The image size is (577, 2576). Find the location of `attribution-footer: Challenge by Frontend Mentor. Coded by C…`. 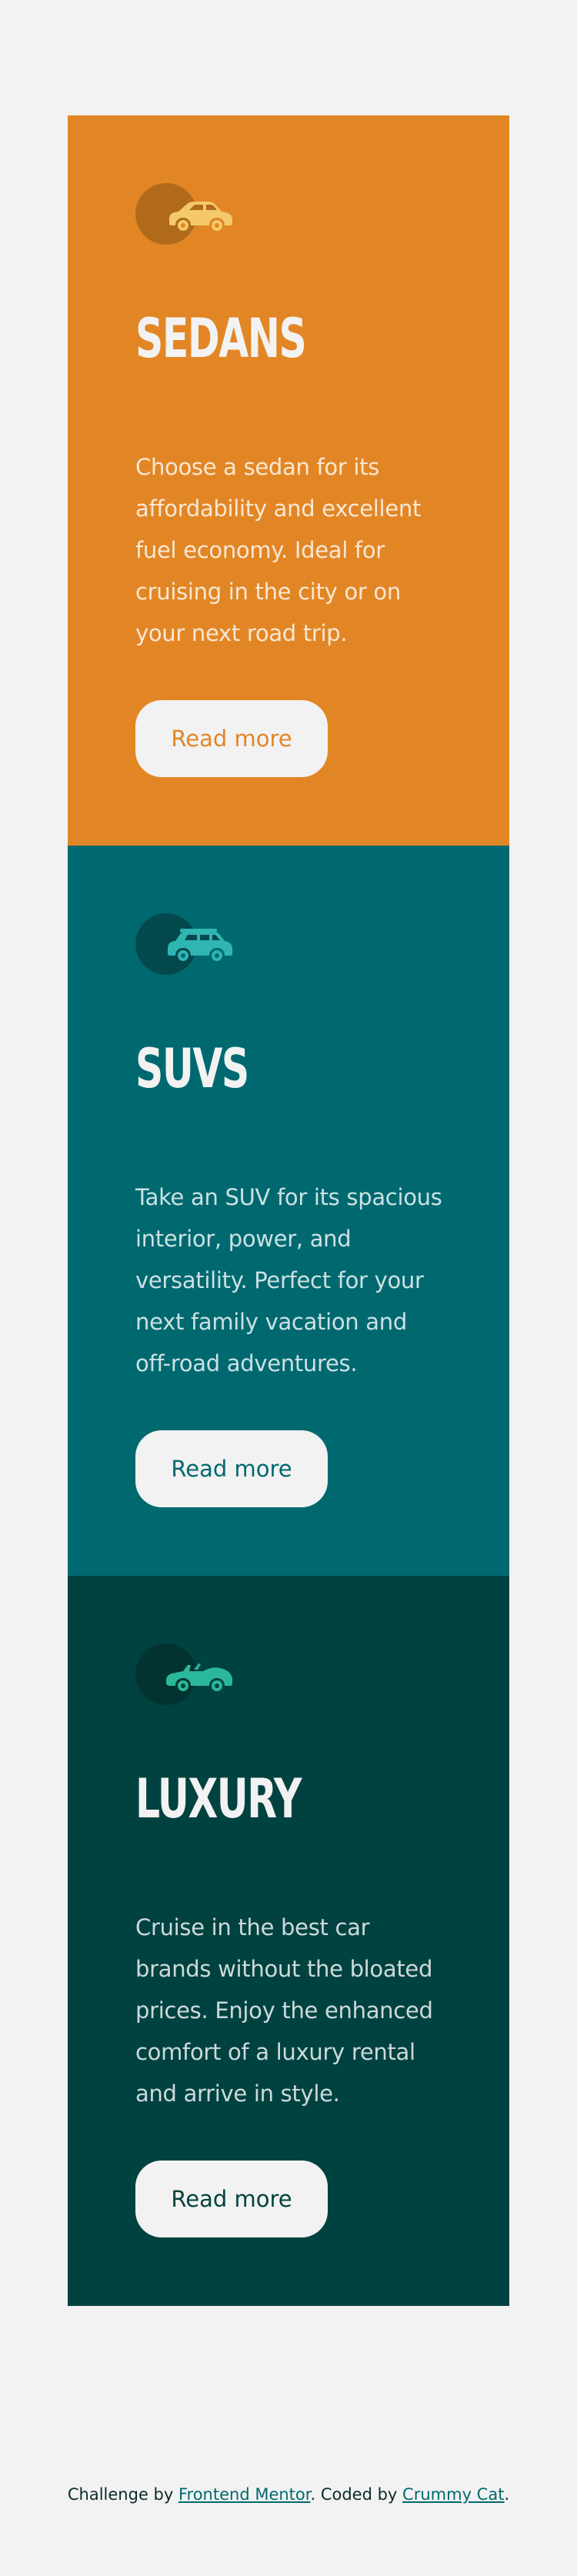

attribution-footer: Challenge by Frontend Mentor. Coded by C… is located at coordinates (288, 2495).